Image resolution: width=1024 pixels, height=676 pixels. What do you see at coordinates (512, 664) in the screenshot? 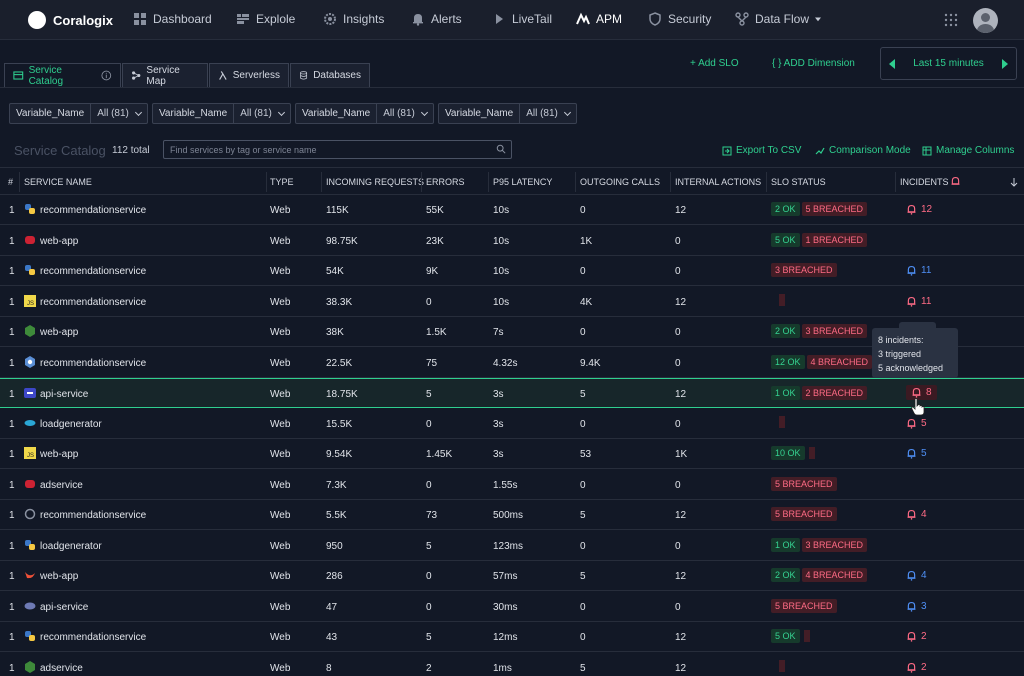
I see `table-row: 1 adservice Web 8 2 1ms 5 12 2` at bounding box center [512, 664].